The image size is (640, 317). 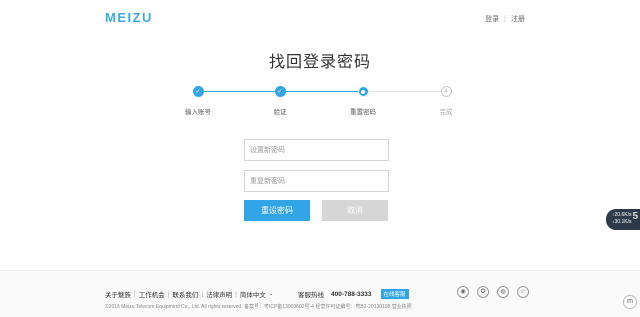 I want to click on corner-logo-icon: m, so click(x=630, y=302).